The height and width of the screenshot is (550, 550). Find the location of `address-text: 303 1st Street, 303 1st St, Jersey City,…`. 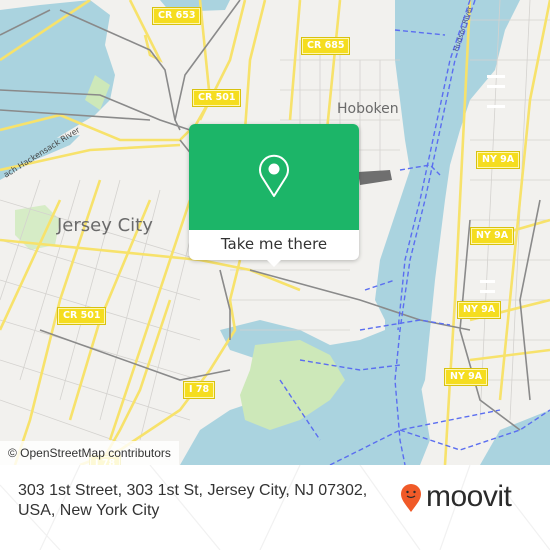

address-text: 303 1st Street, 303 1st St, Jersey City,… is located at coordinates (193, 500).